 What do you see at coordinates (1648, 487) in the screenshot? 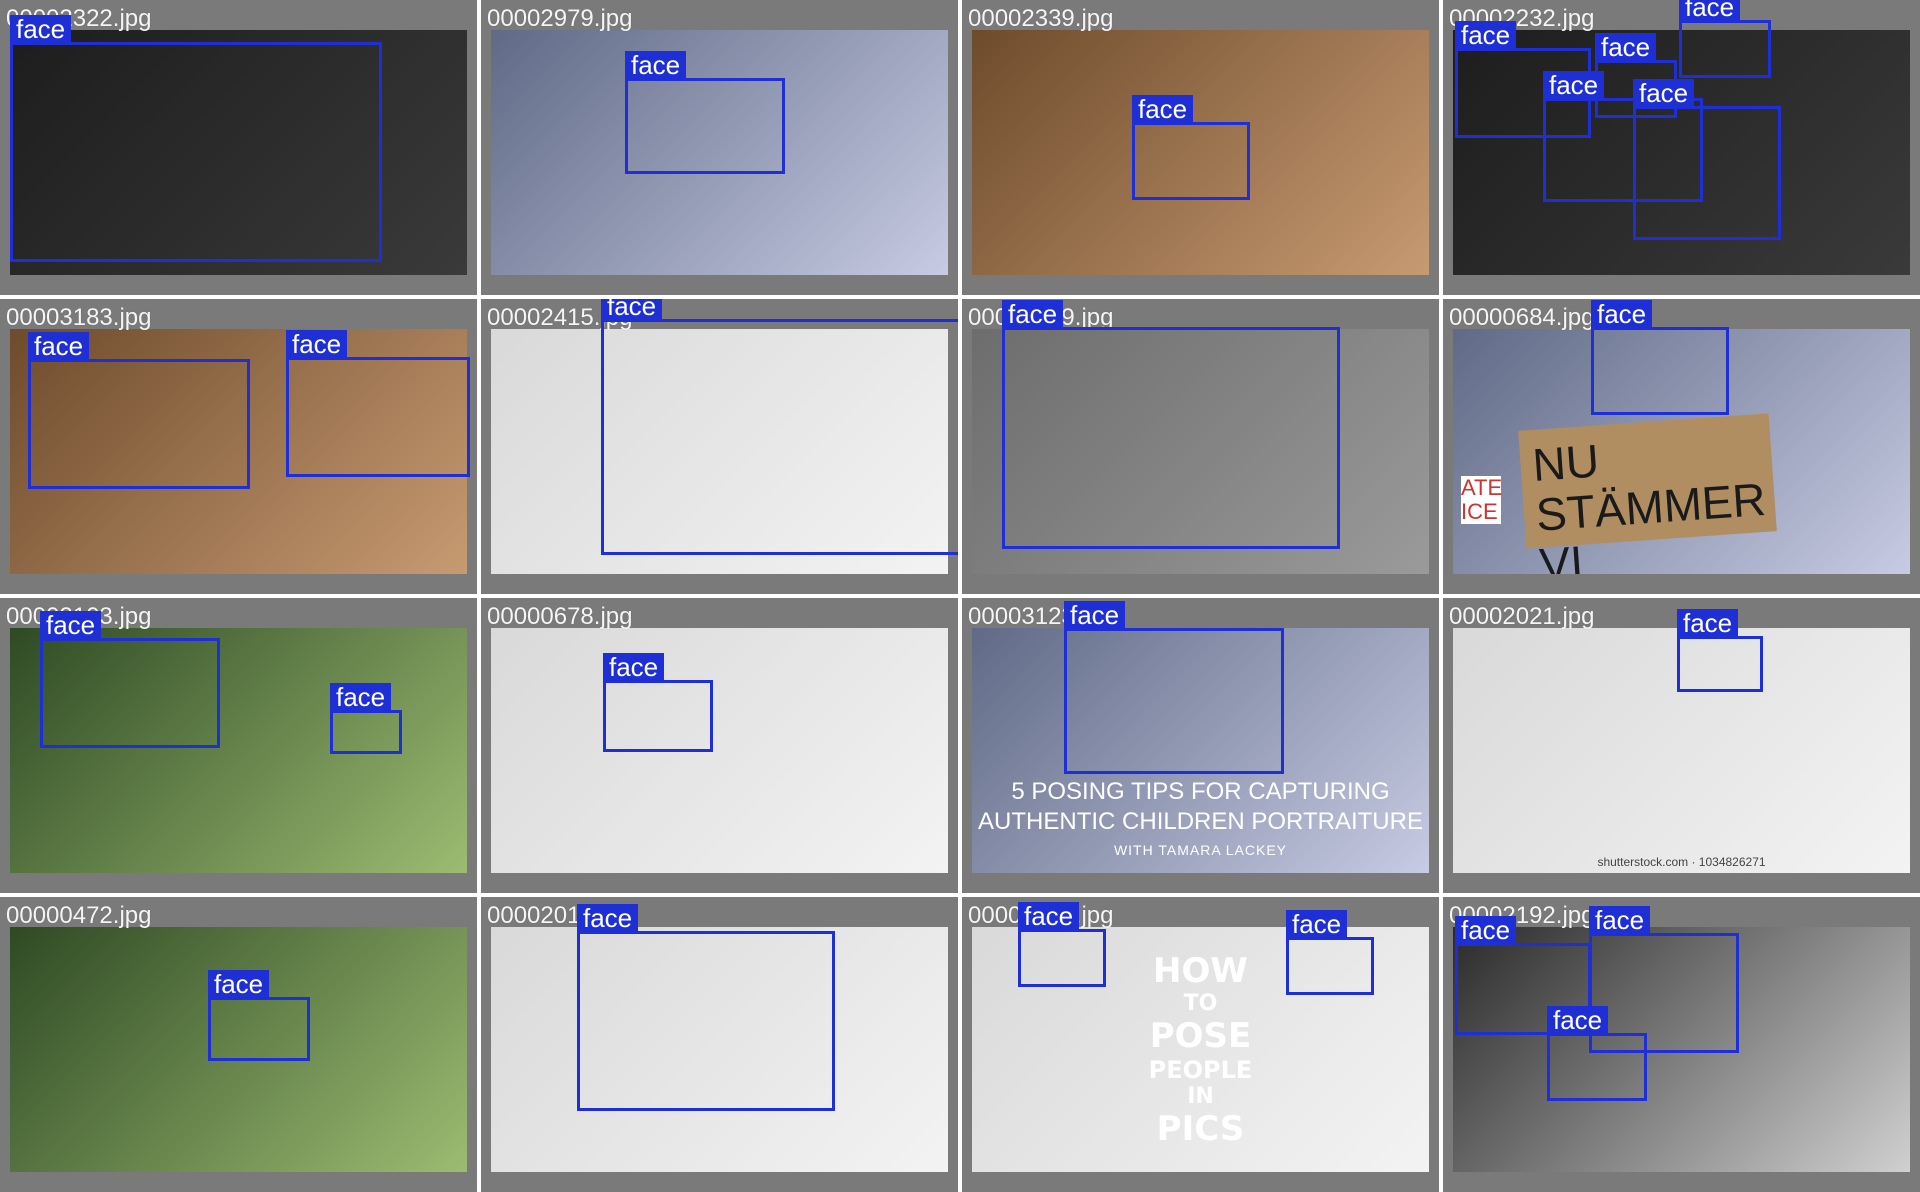
I see `sign-line: NU STÄMMER` at bounding box center [1648, 487].